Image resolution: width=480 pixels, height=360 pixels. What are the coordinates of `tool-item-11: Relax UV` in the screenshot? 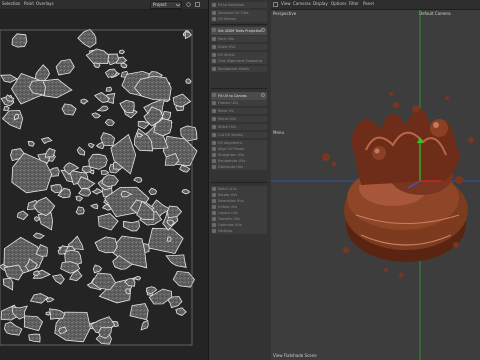 It's located at (239, 111).